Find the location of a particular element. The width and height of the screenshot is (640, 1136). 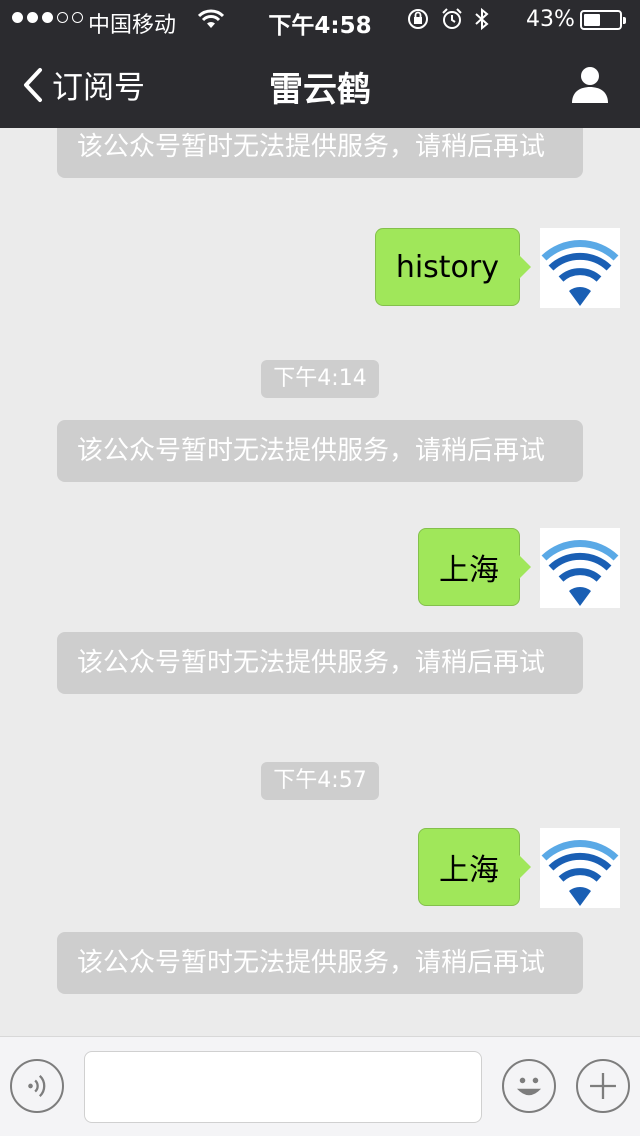

top-bar: 中国移动 下午4:58 43% 订阅号 雷云鹤 is located at coordinates (320, 64).